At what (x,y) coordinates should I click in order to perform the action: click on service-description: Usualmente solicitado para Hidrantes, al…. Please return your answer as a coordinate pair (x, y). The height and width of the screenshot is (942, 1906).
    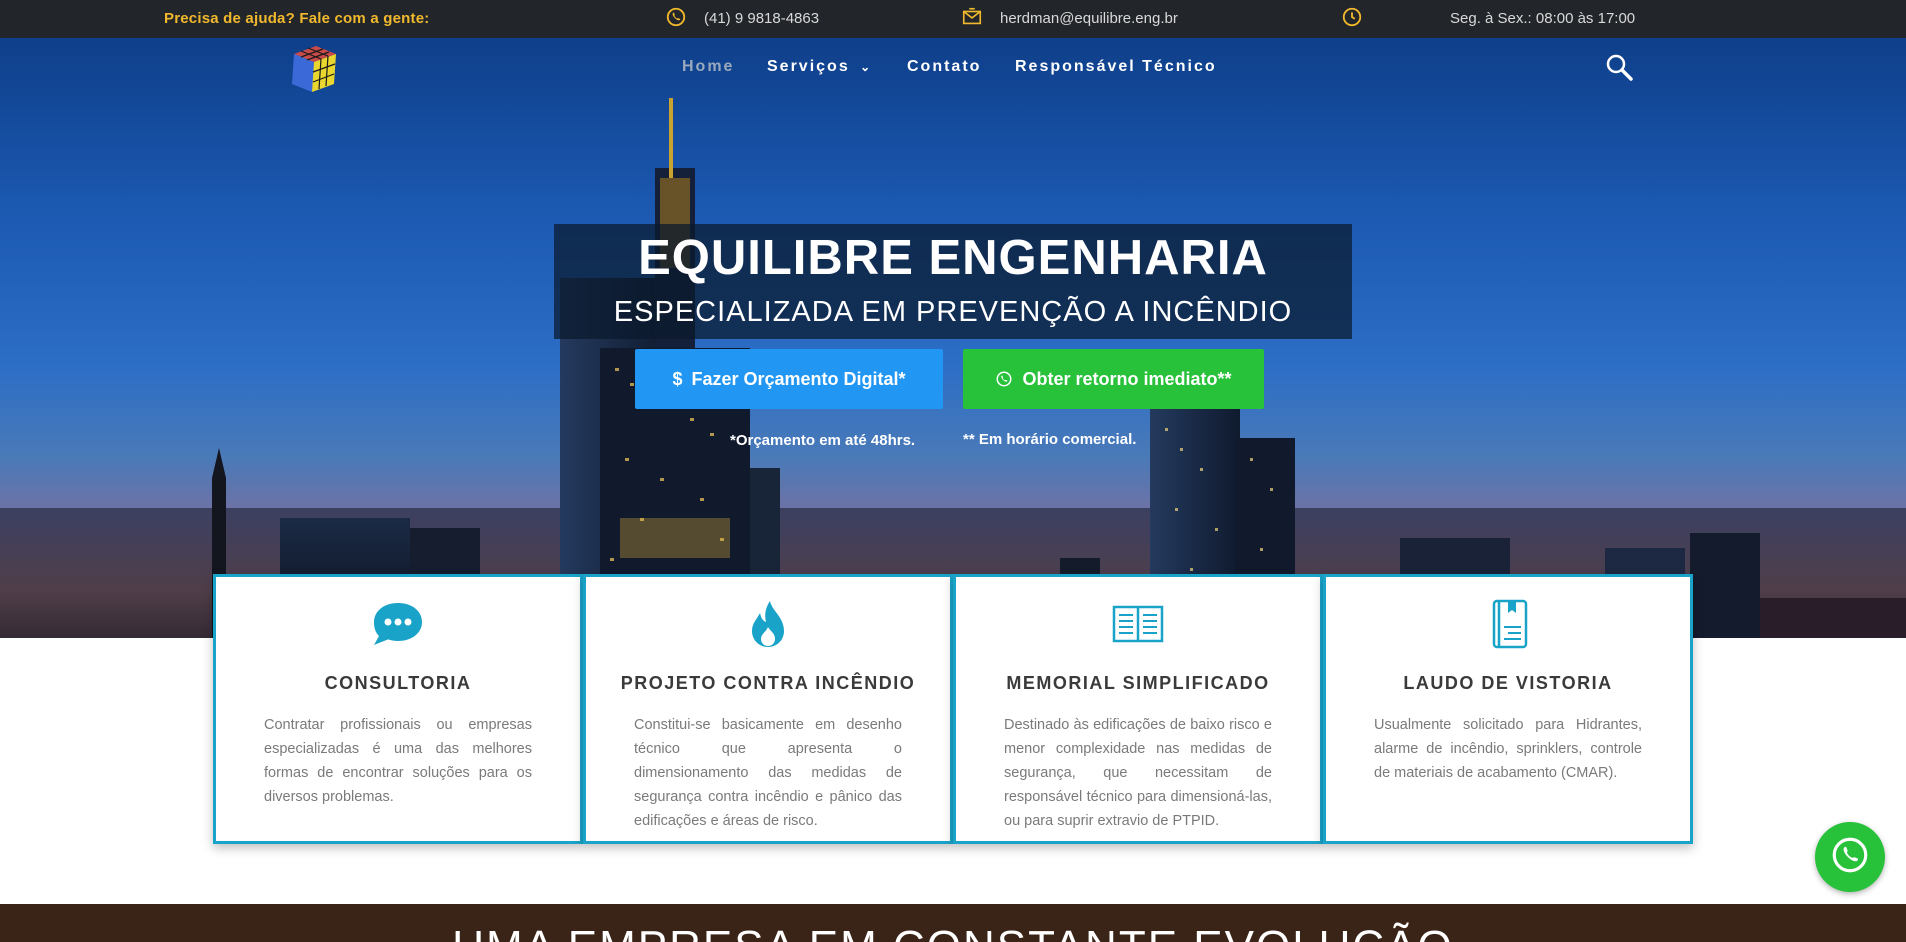
    Looking at the image, I should click on (1508, 749).